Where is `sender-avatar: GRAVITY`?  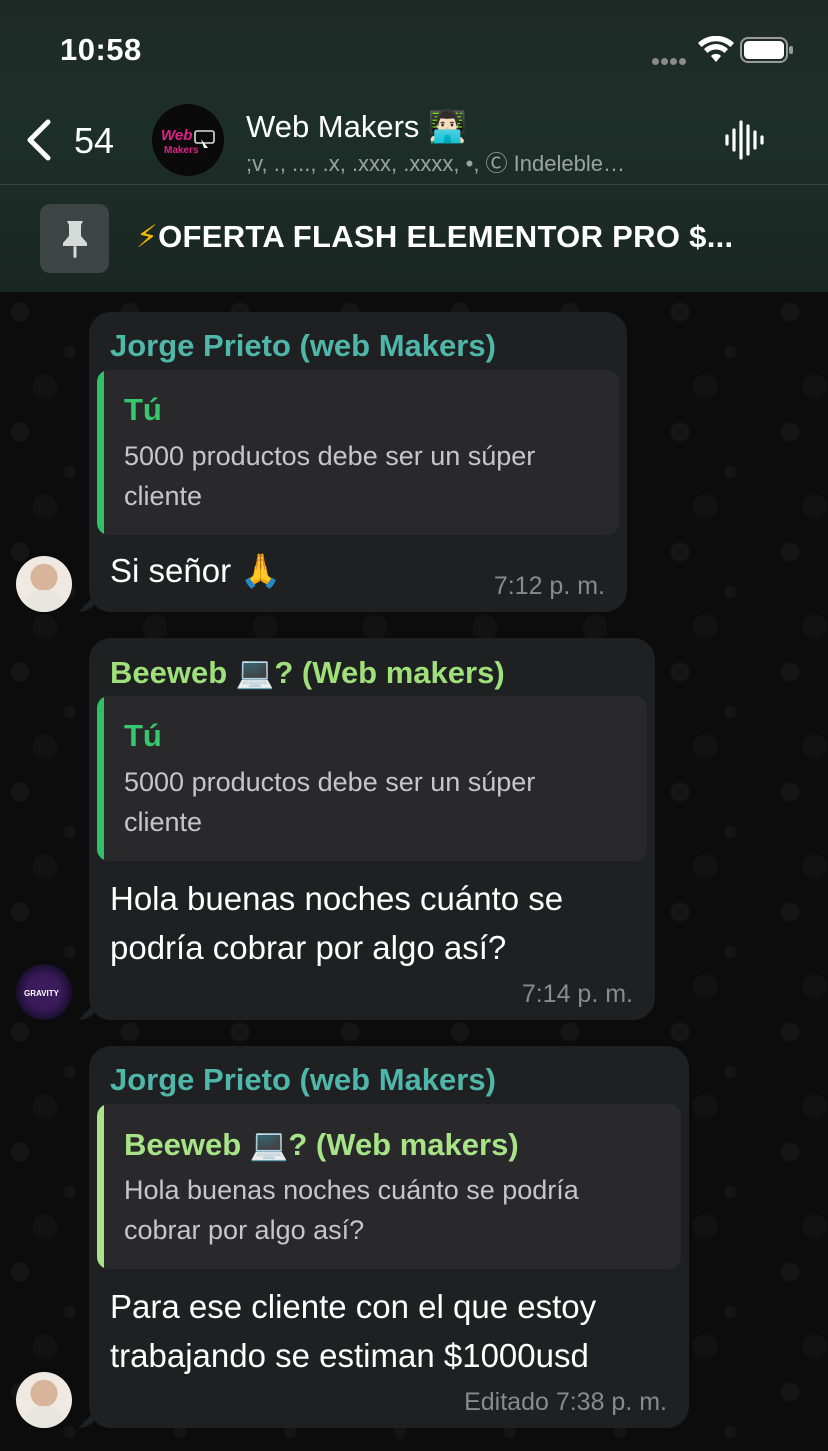
sender-avatar: GRAVITY is located at coordinates (44, 992).